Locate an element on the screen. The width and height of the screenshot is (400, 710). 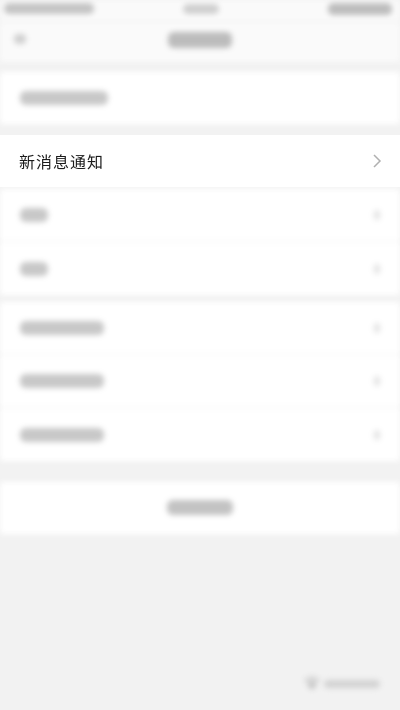
settings-row-account is located at coordinates (200, 98).